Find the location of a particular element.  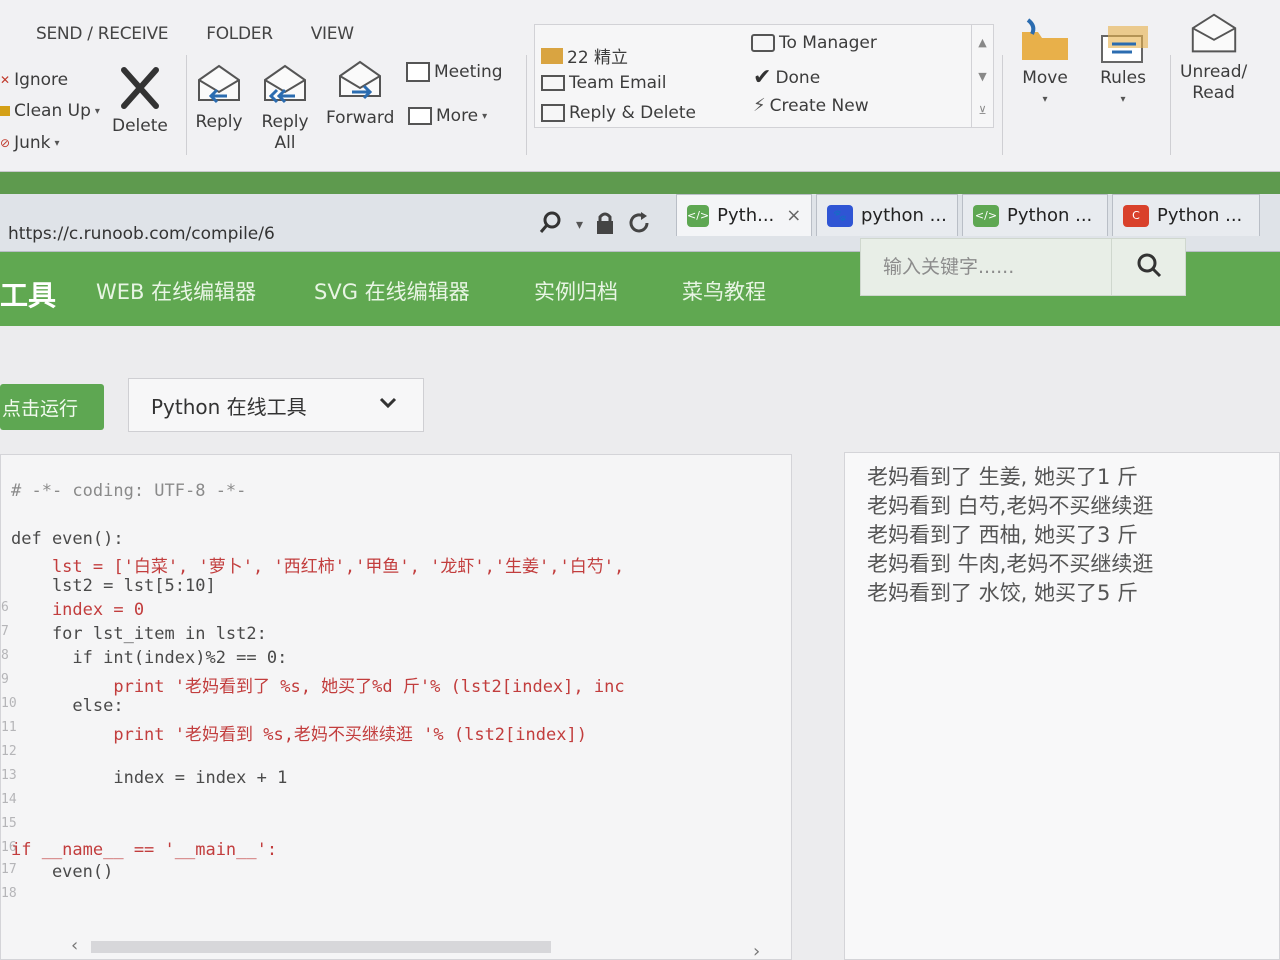

scroll-left-icon: ‹ is located at coordinates (74, 945).